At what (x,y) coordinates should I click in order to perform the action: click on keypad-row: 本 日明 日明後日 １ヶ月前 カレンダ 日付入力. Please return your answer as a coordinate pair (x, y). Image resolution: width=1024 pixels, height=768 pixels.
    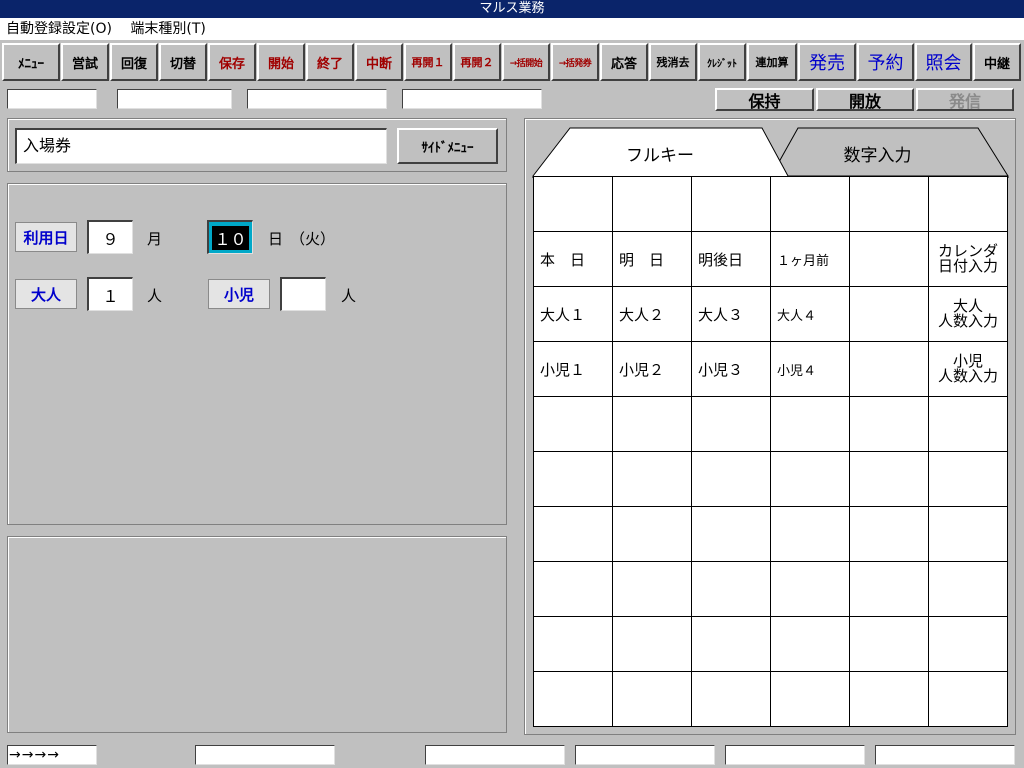
    Looking at the image, I should click on (770, 259).